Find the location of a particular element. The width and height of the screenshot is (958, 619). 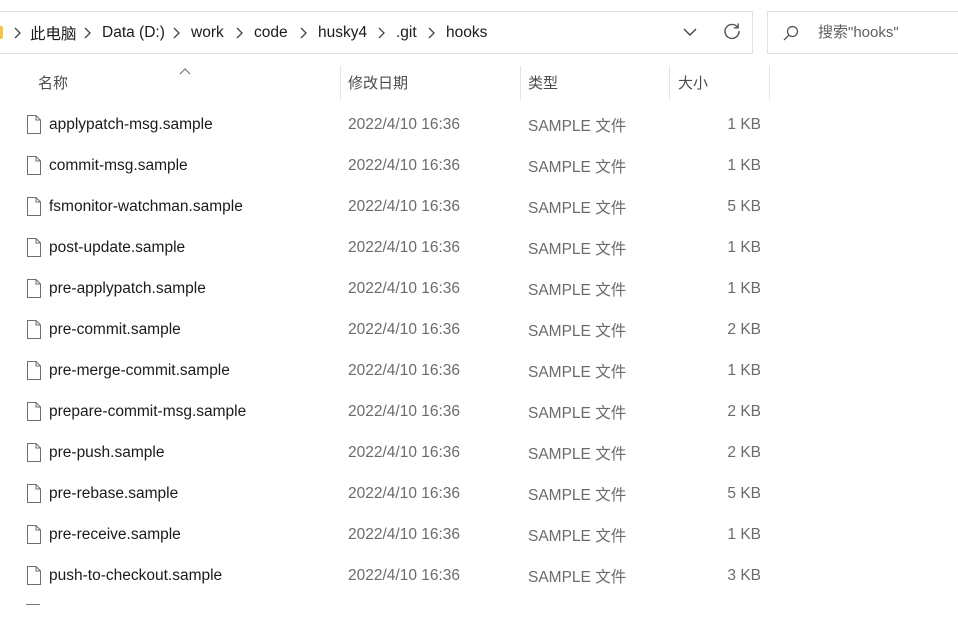

folder-icon is located at coordinates (1, 32).